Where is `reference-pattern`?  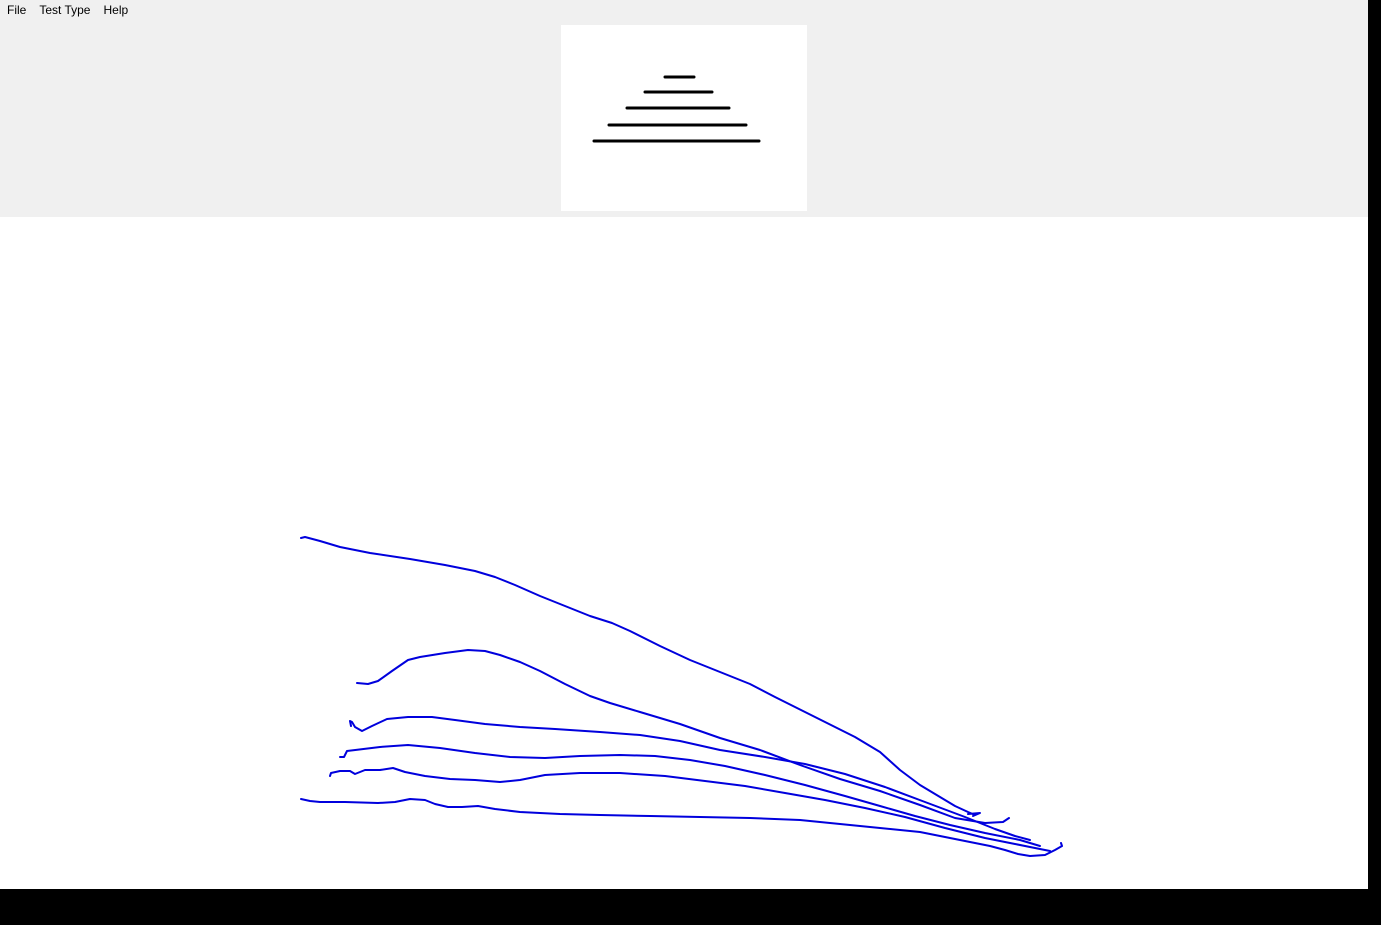 reference-pattern is located at coordinates (684, 118).